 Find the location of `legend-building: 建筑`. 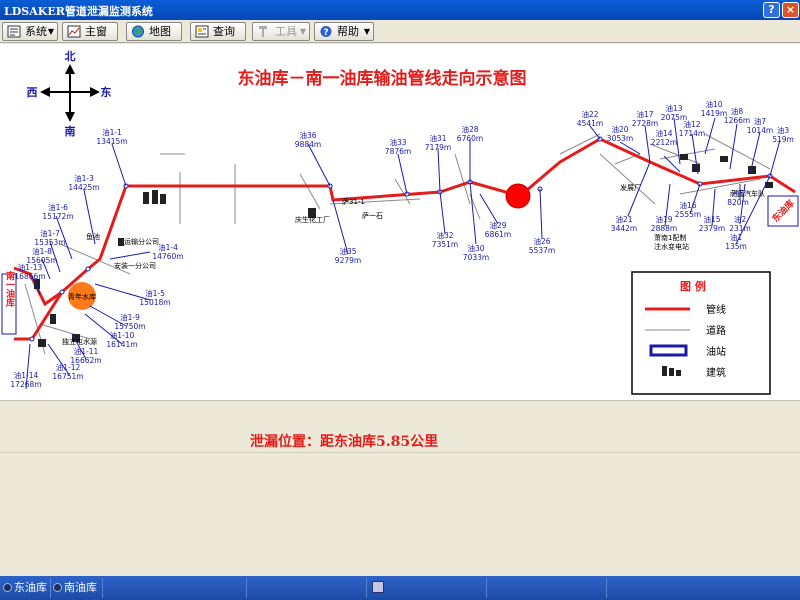

legend-building: 建筑 is located at coordinates (716, 372).